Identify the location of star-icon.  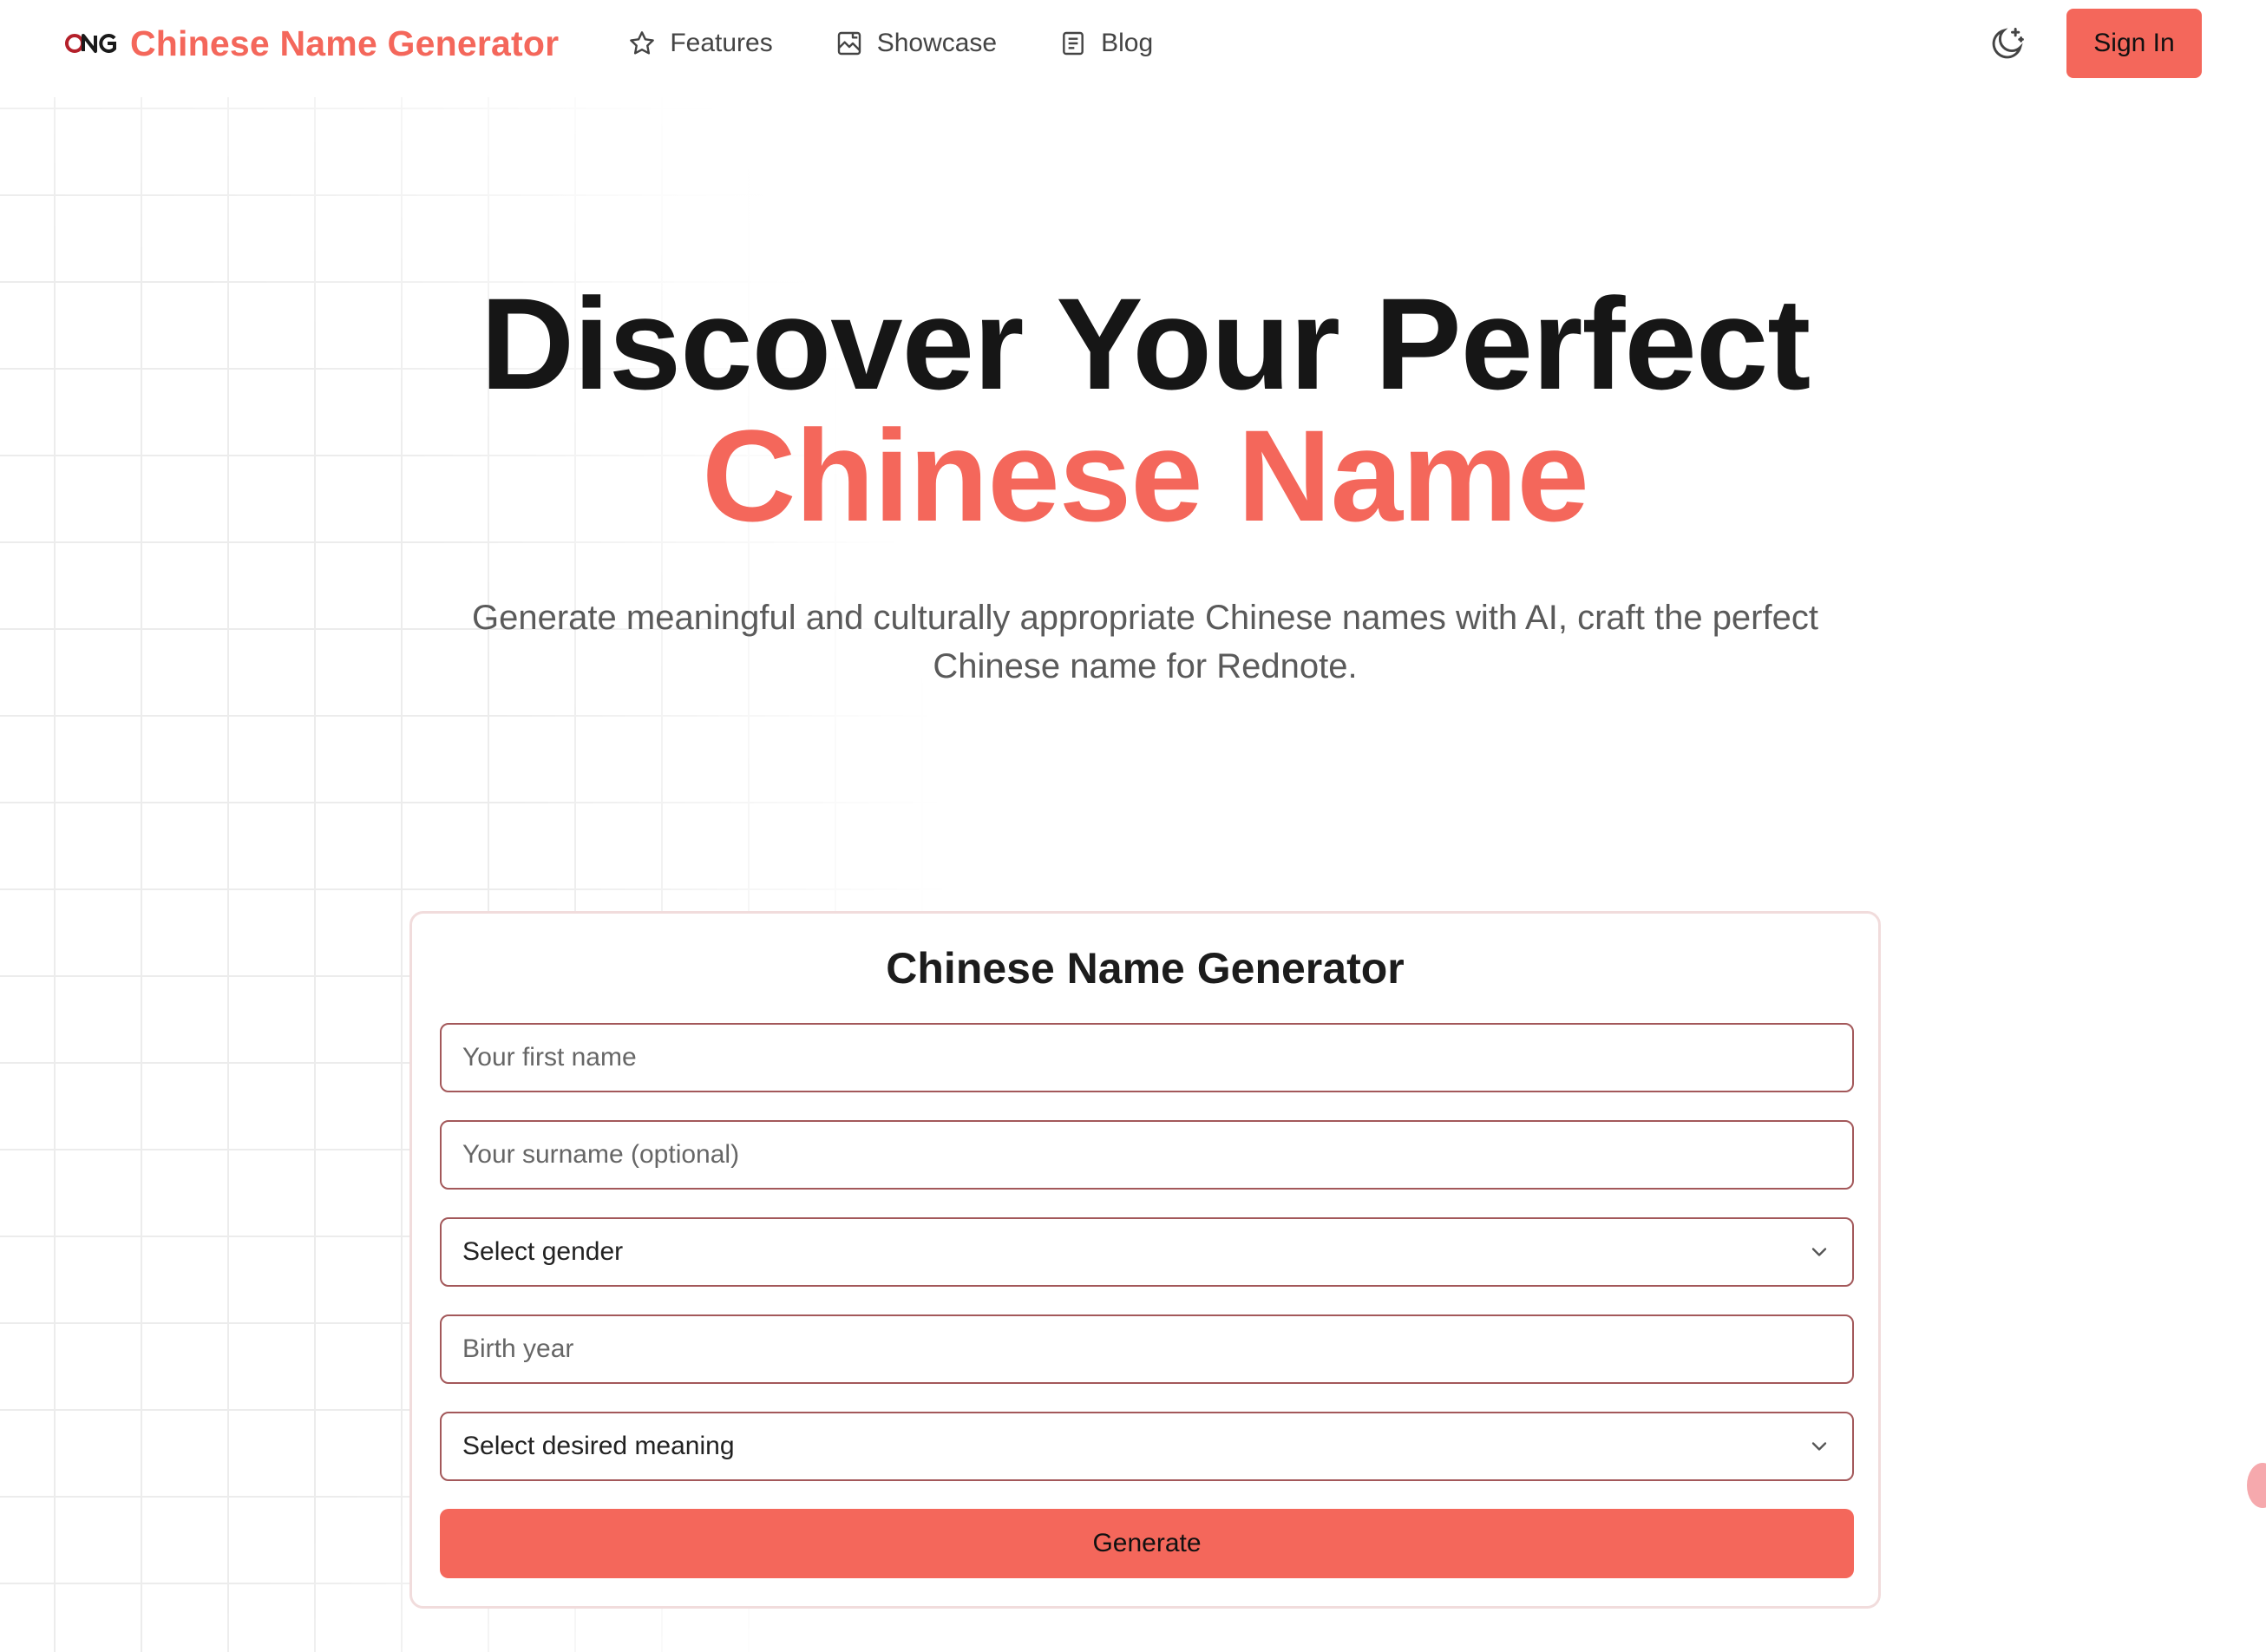
(642, 43).